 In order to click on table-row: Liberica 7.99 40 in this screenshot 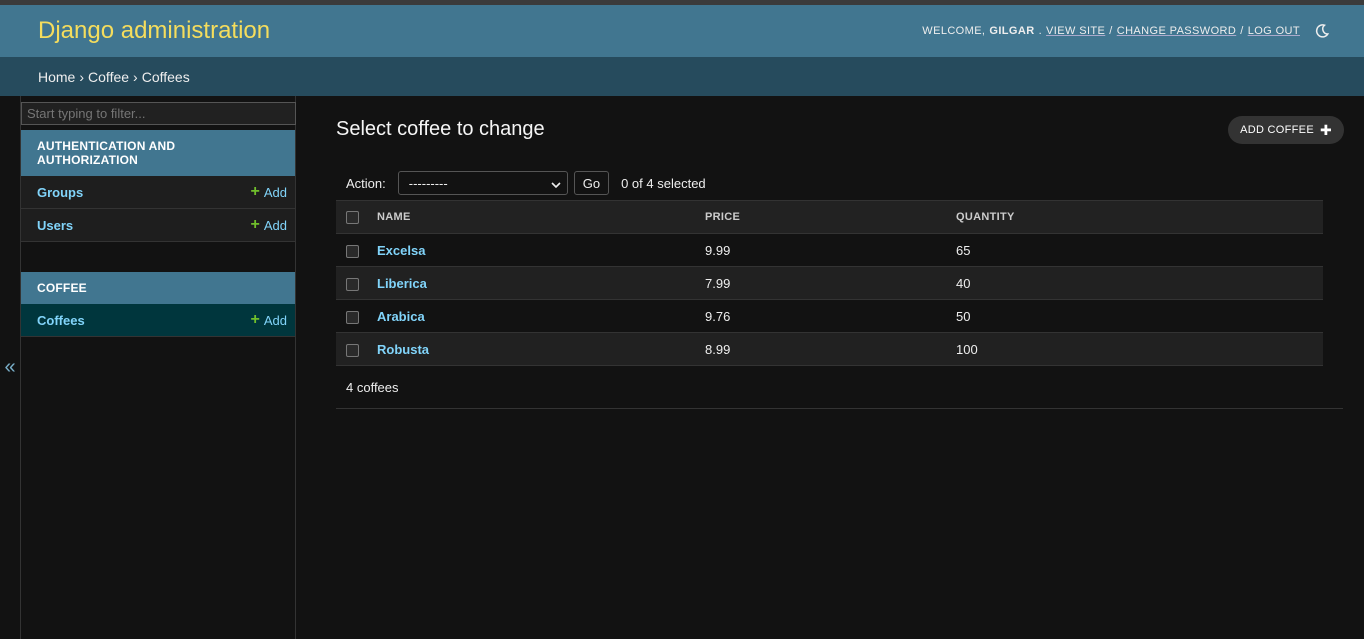, I will do `click(829, 283)`.